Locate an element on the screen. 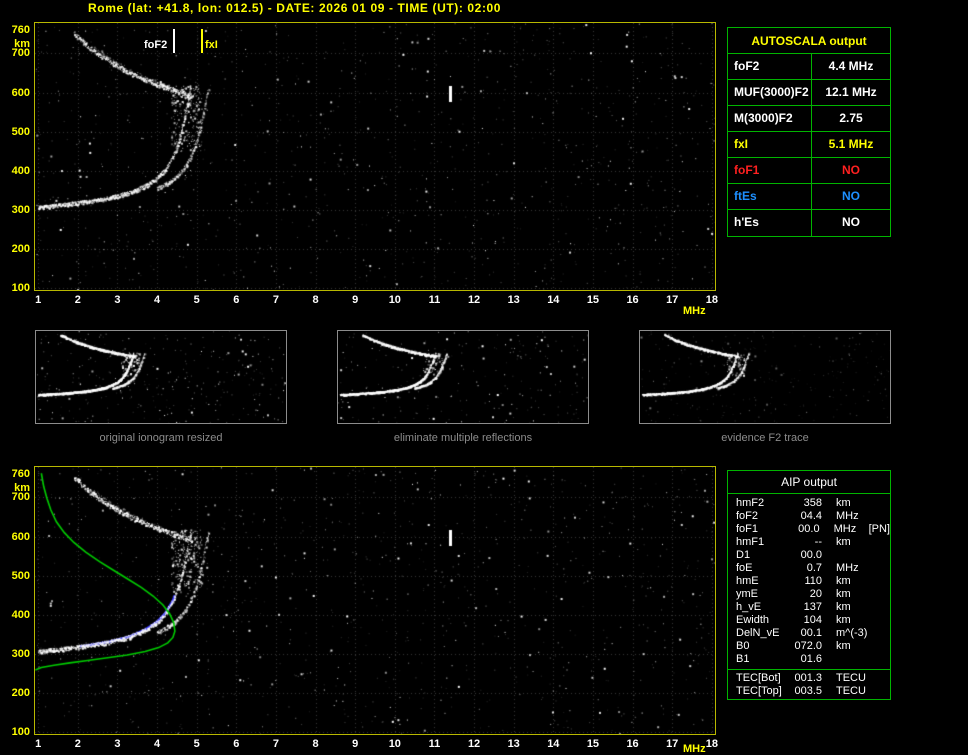  x-axis-tick-label: 13 is located at coordinates (513, 744).